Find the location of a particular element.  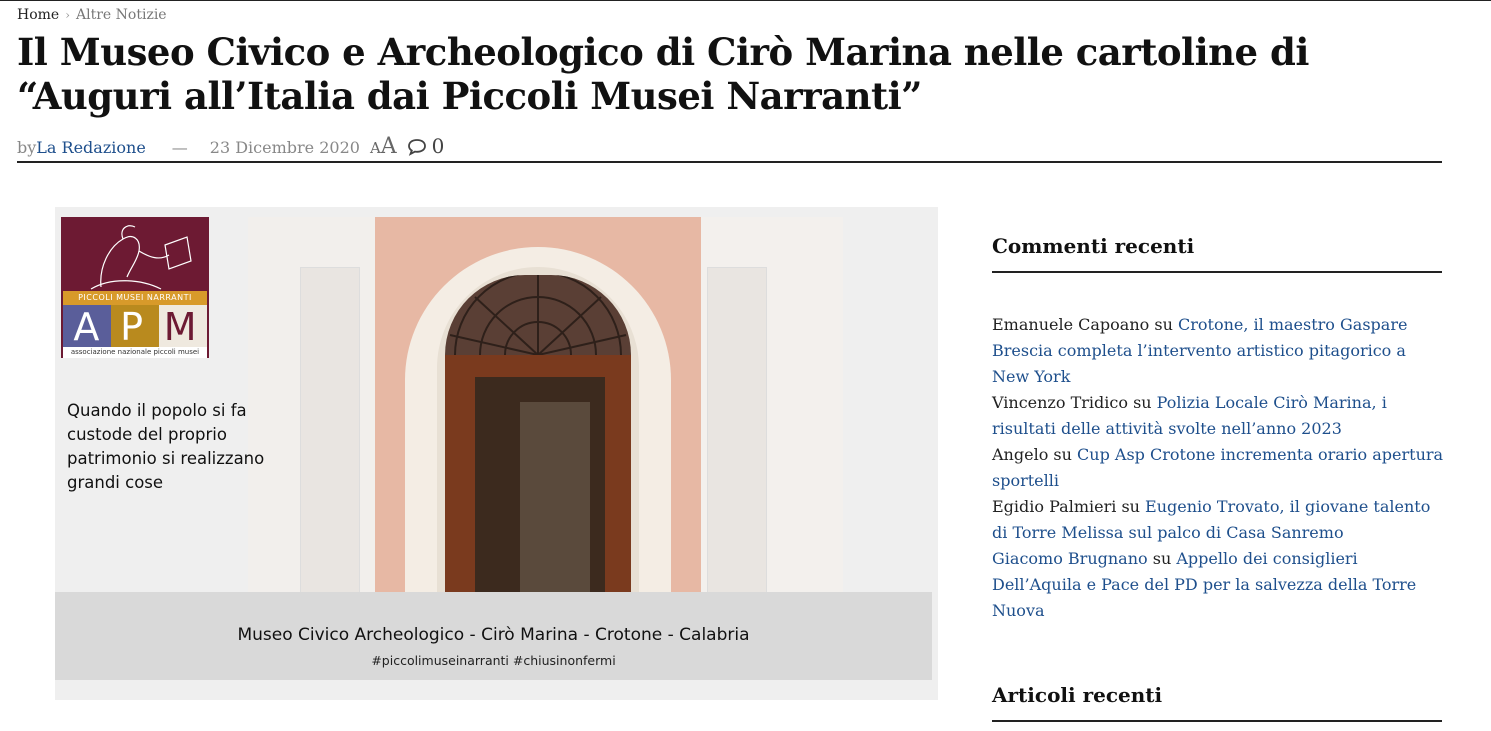

font-size-toggle: A A is located at coordinates (383, 146).